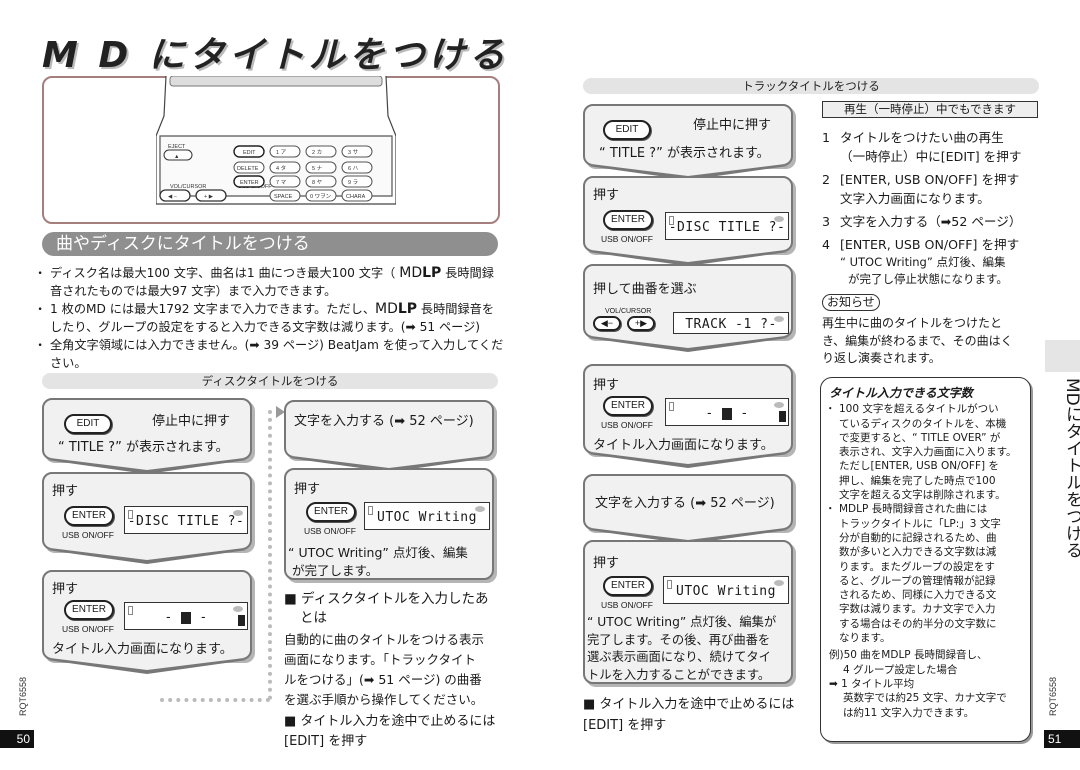 The height and width of the screenshot is (770, 1080). Describe the element at coordinates (386, 599) in the screenshot. I see `heading-line: ■ ディスクタイトルを入力したあ` at that location.